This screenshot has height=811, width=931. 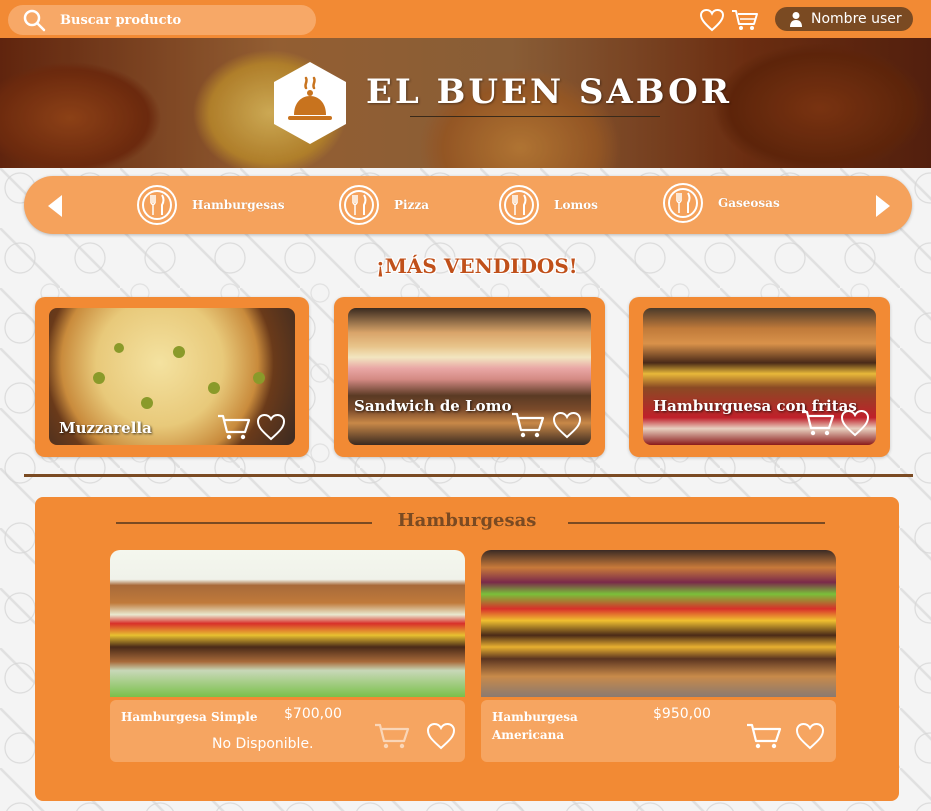 I want to click on section-divider, so click(x=468, y=475).